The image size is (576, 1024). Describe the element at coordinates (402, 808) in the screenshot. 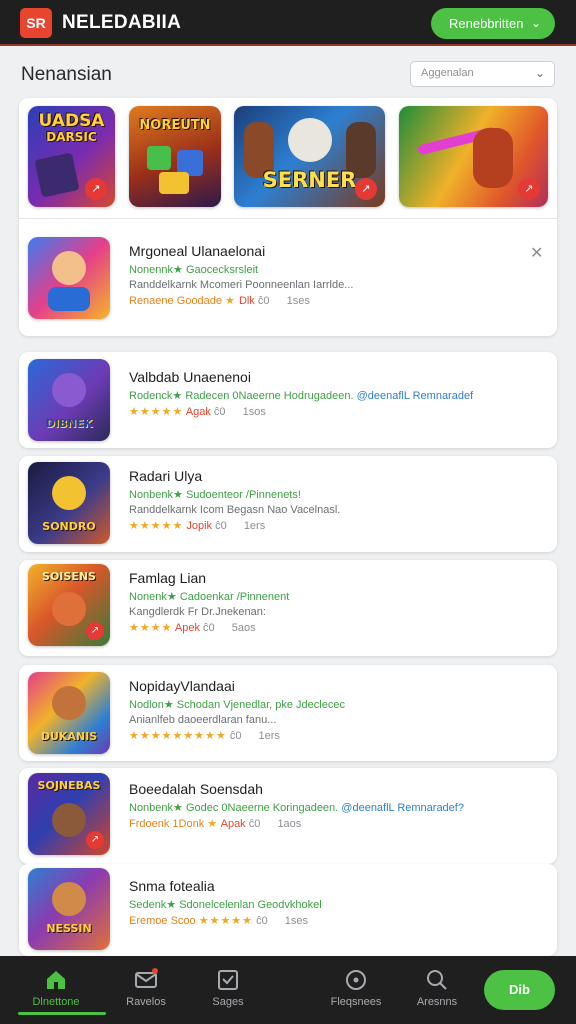

I see `app-tagline-link: @deenaflL Remnaradef?` at that location.